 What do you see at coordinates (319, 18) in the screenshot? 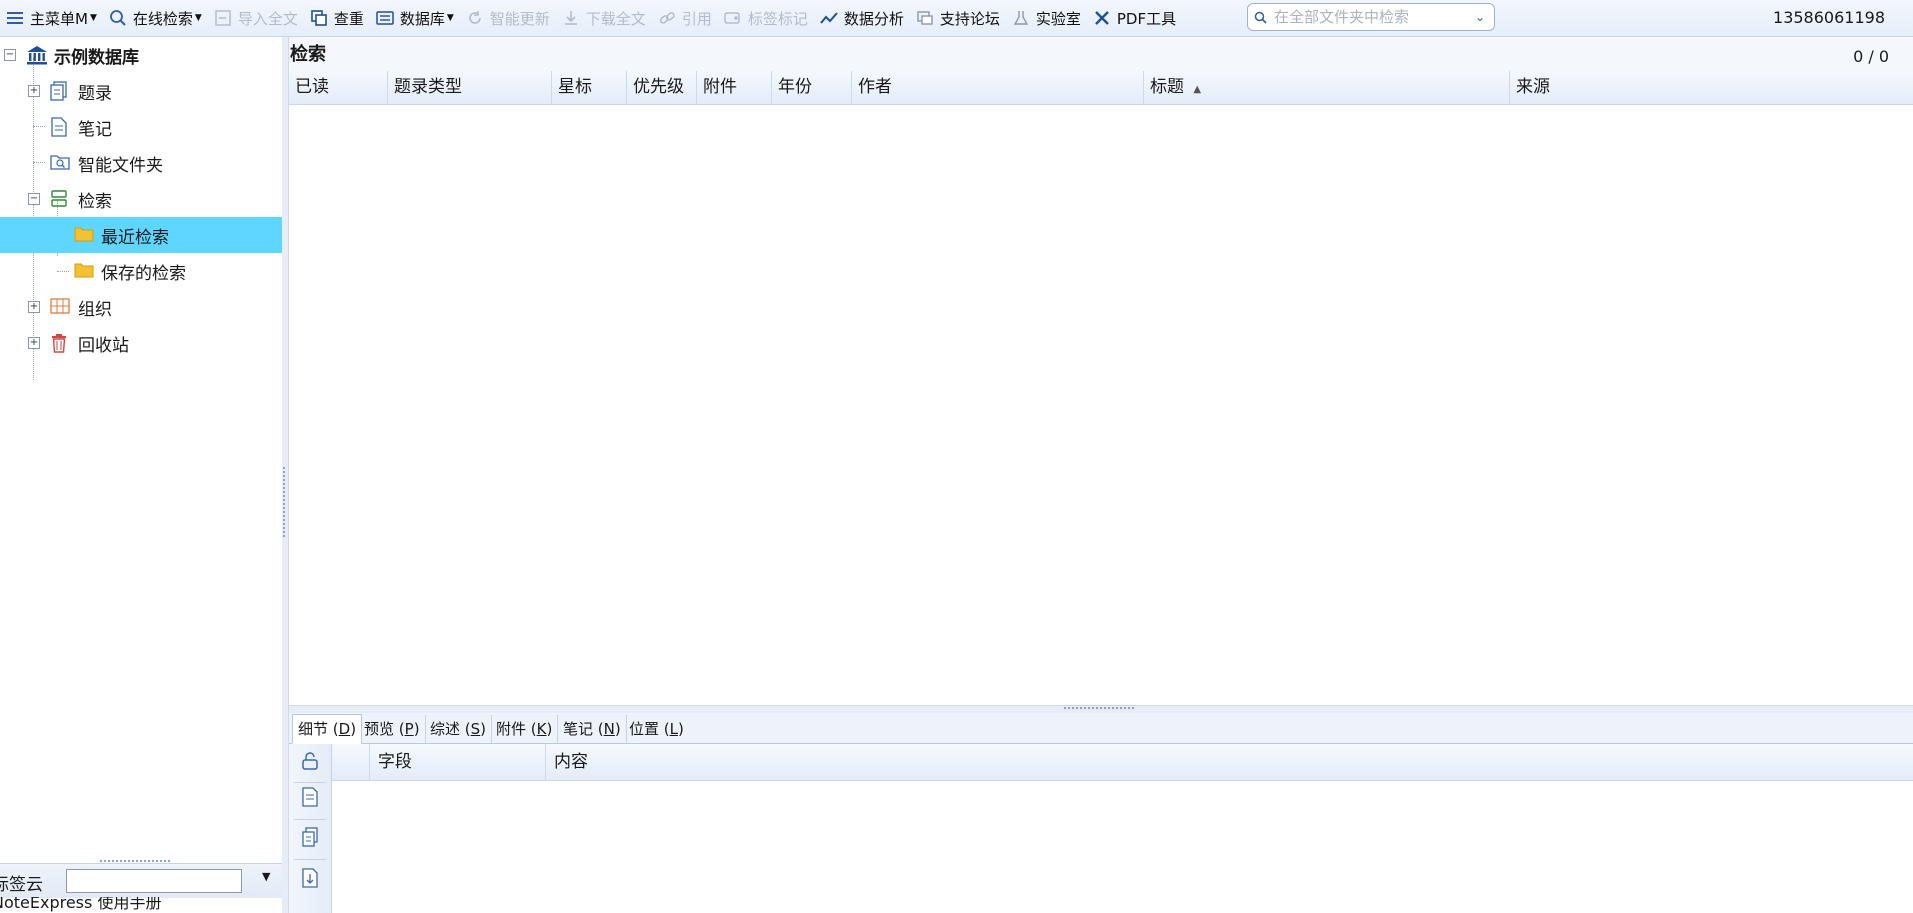
I see `duplicate-icon` at bounding box center [319, 18].